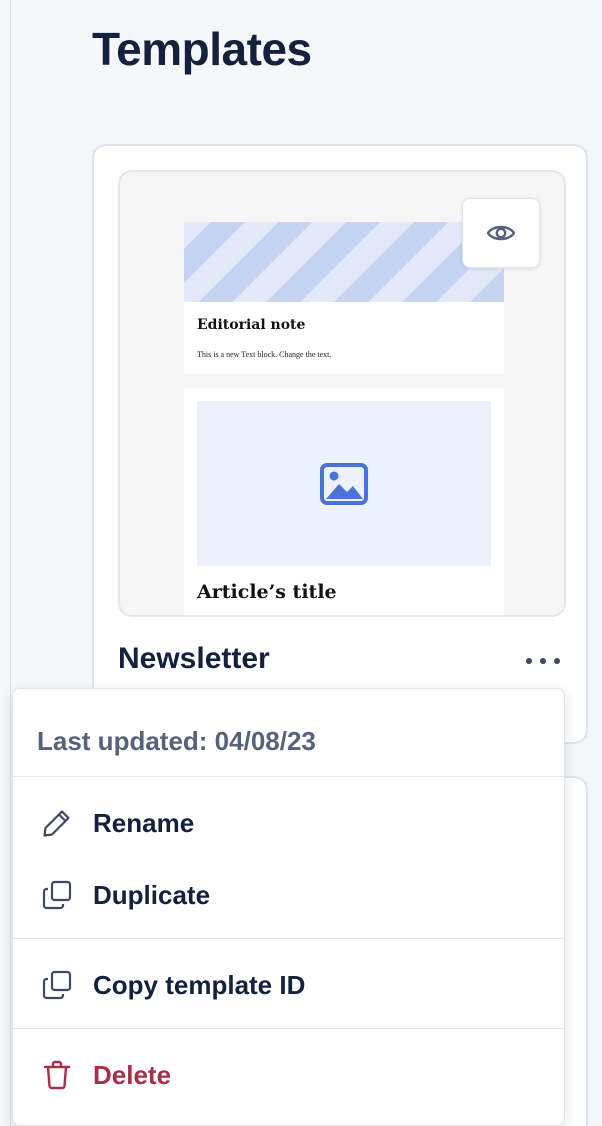  I want to click on image-icon, so click(344, 483).